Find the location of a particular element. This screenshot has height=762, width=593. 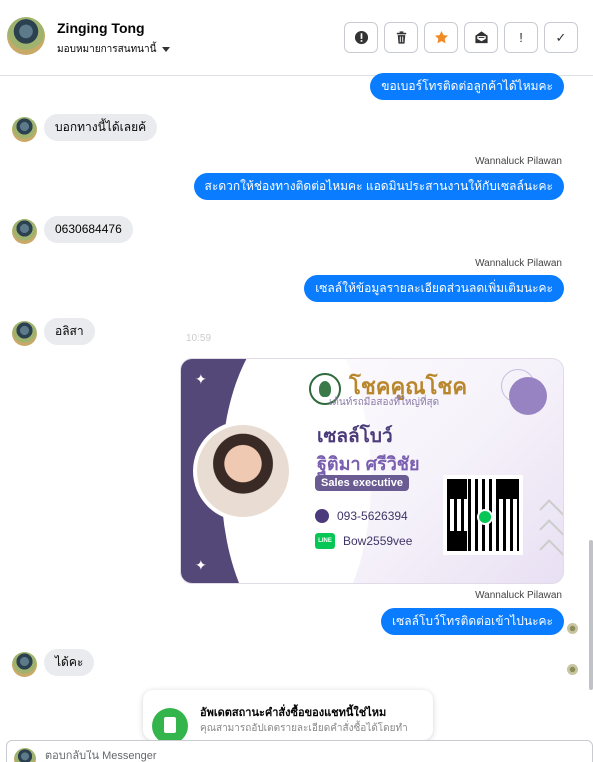

order-document-icon is located at coordinates (170, 724).